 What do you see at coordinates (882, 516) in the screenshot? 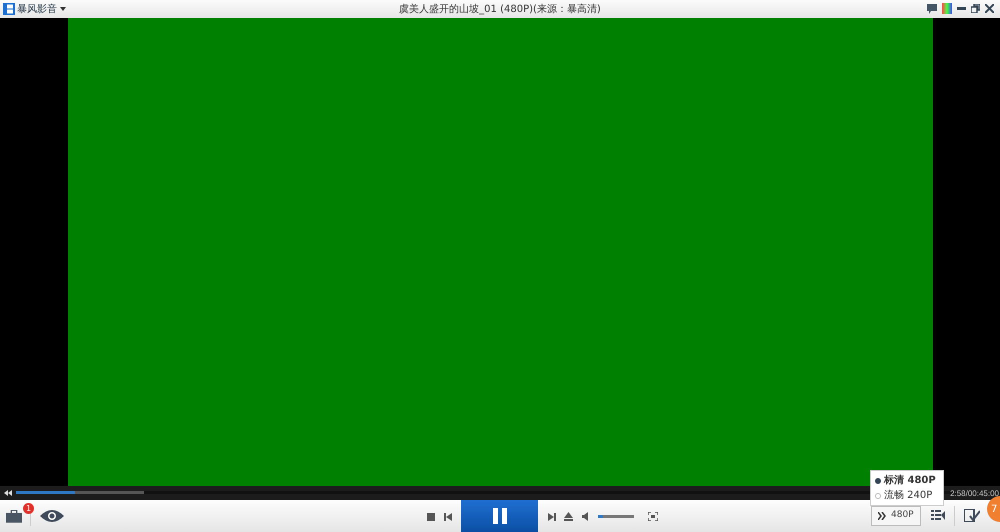
I see `double-chevron-icon` at bounding box center [882, 516].